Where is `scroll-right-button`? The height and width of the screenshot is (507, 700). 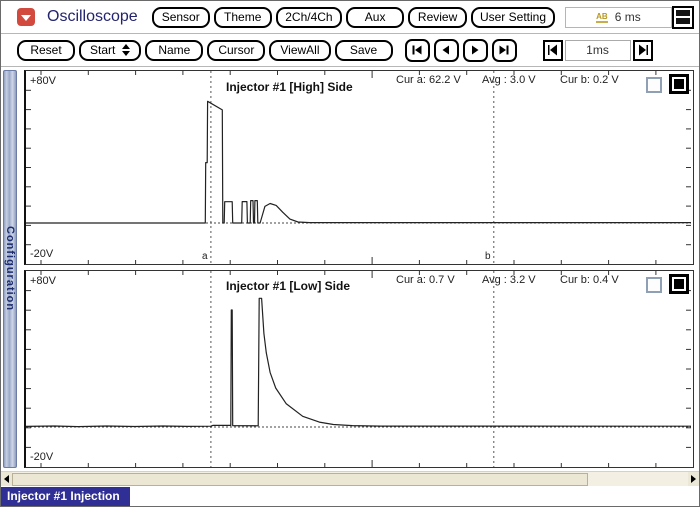
scroll-right-button is located at coordinates (693, 479).